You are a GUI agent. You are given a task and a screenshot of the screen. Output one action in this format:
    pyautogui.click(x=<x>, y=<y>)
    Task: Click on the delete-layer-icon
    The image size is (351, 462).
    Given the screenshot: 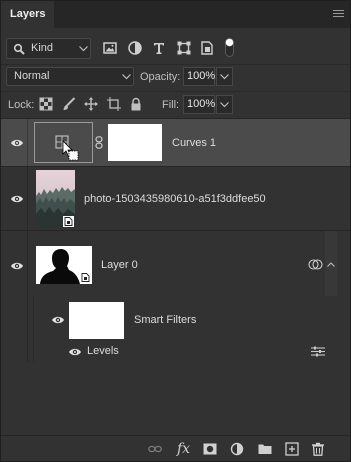 What is the action you would take?
    pyautogui.click(x=318, y=449)
    